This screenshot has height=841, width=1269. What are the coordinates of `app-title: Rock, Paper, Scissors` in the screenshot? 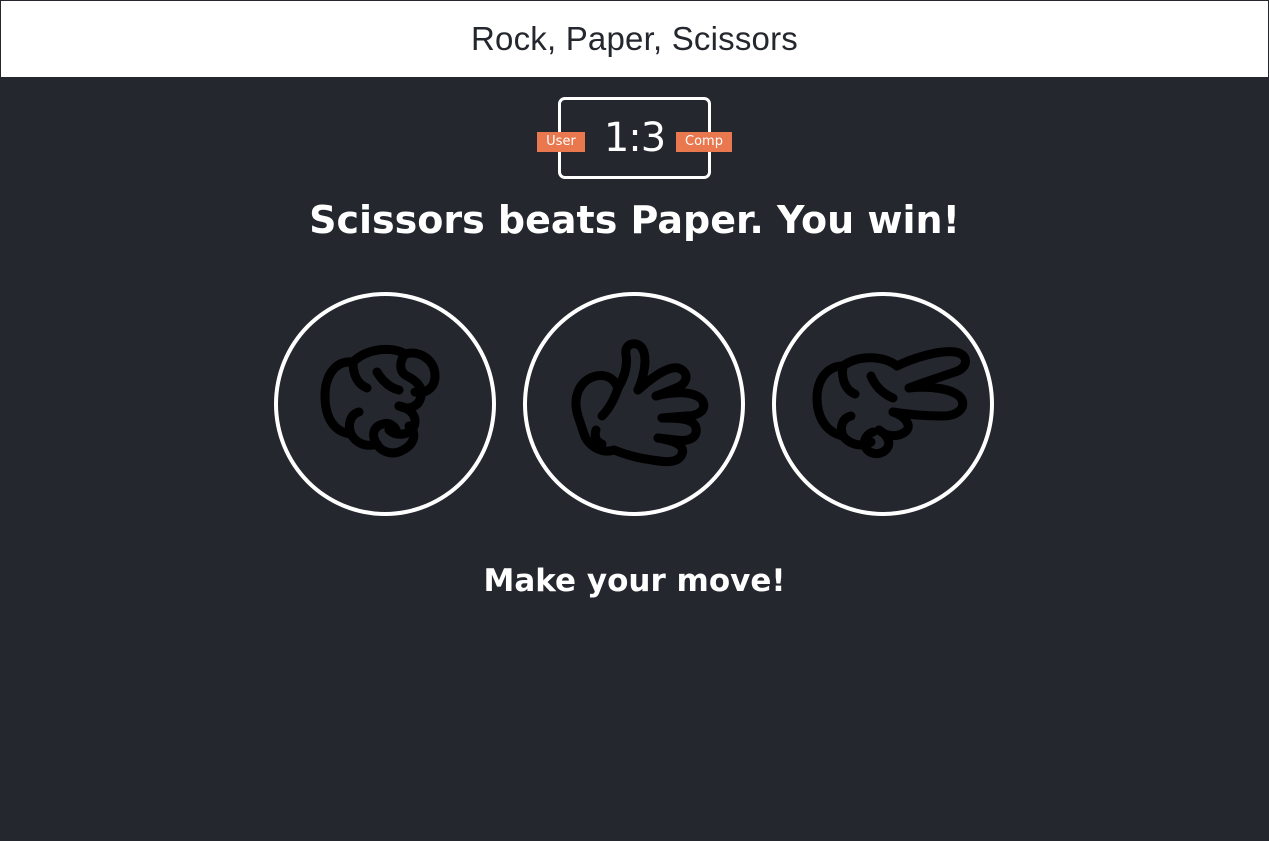 It's located at (634, 38).